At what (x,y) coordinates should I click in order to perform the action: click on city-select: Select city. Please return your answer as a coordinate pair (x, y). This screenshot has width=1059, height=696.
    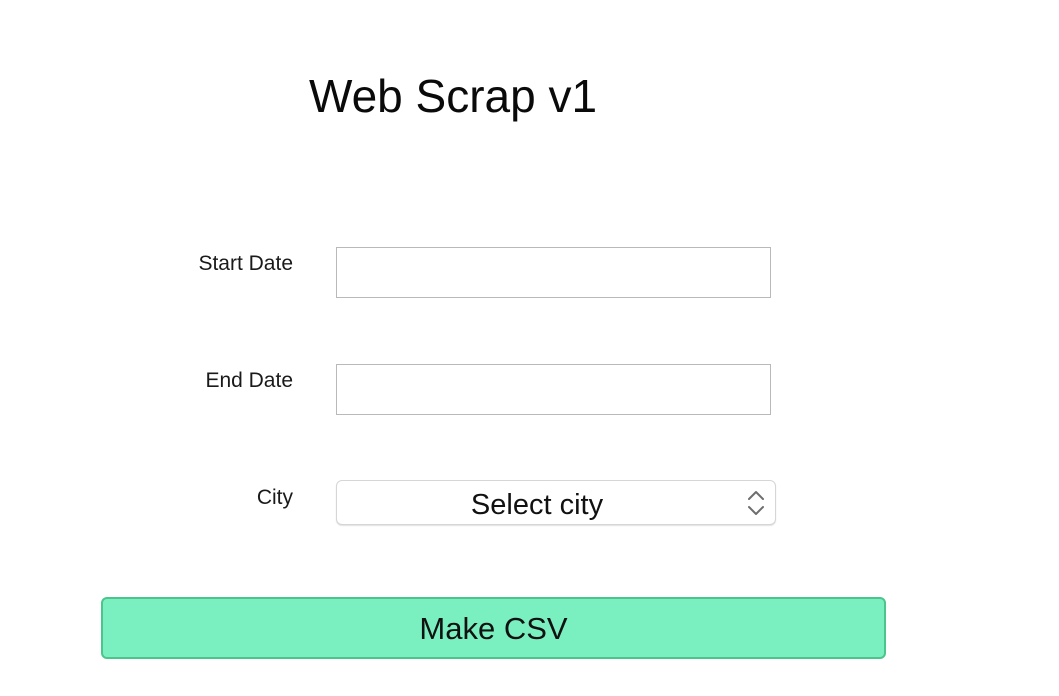
    Looking at the image, I should click on (556, 502).